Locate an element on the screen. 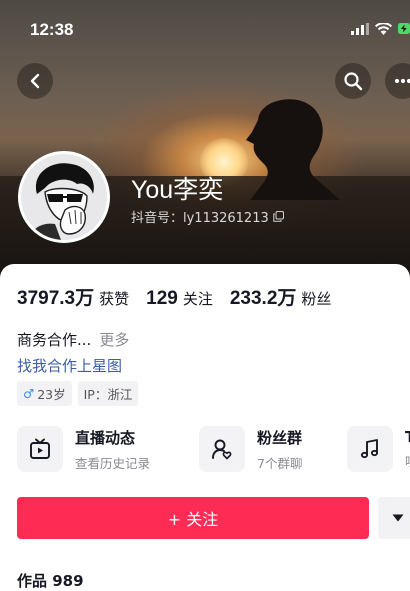 This screenshot has height=591, width=410. feature-text: 粉丝群 7个群聊 is located at coordinates (279, 449).